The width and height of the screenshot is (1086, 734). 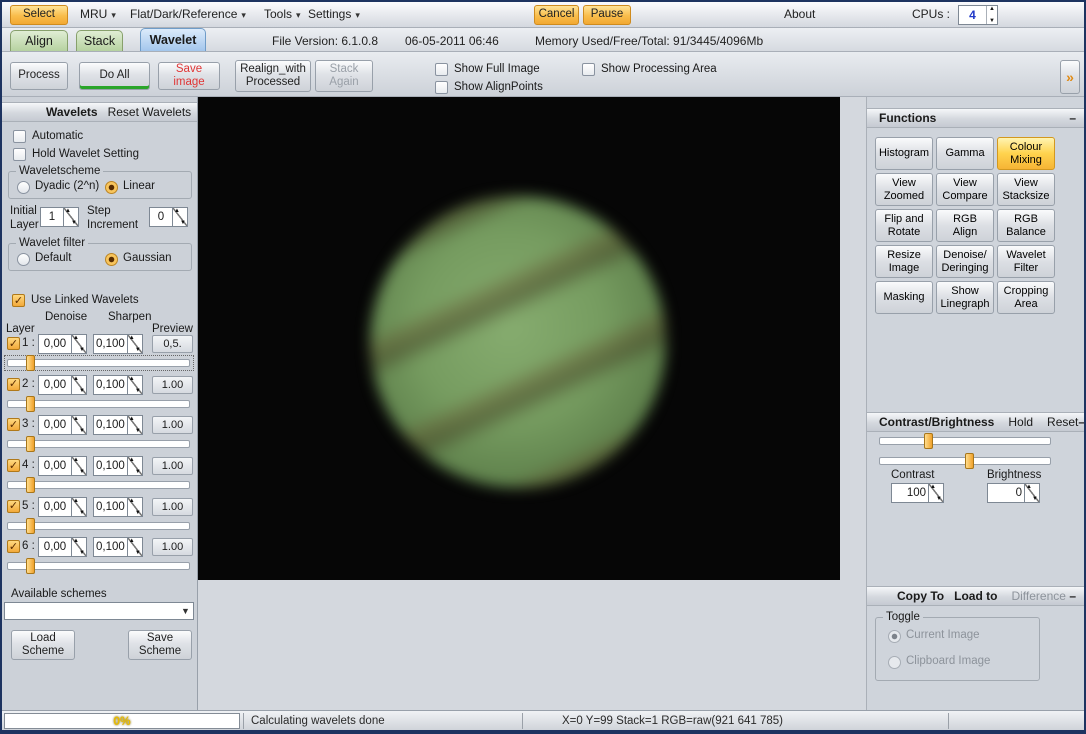 I want to click on fn-rgb-align: RGB Align, so click(x=965, y=225).